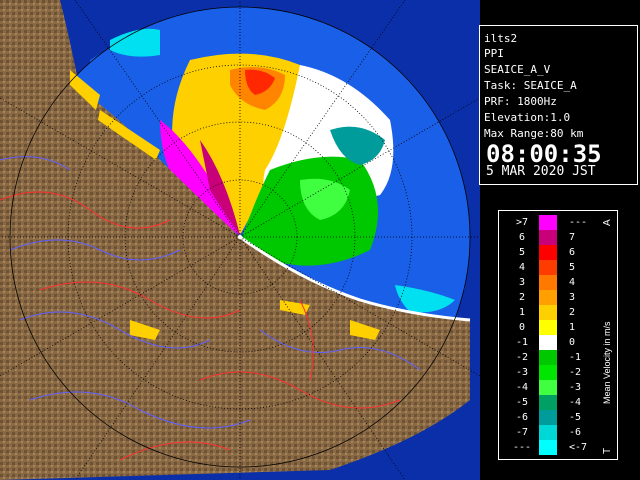 The height and width of the screenshot is (480, 640). I want to click on legend-row-right-label: 2, so click(572, 312).